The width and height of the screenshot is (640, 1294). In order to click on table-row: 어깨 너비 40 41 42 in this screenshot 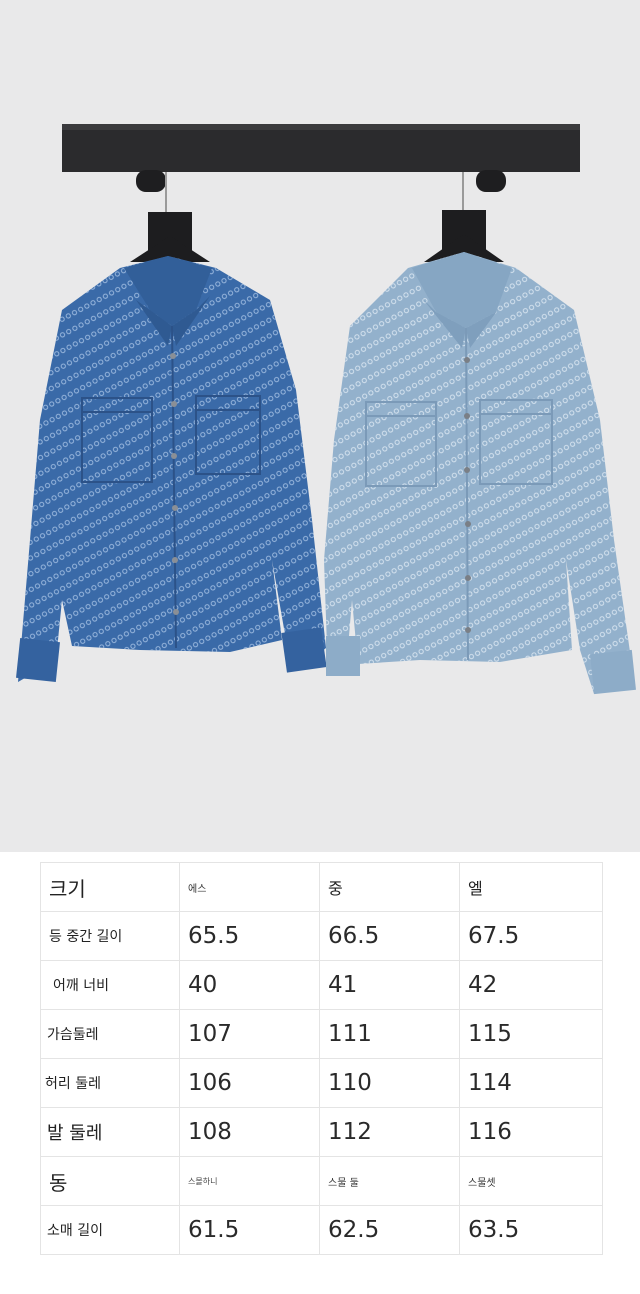, I will do `click(321, 985)`.